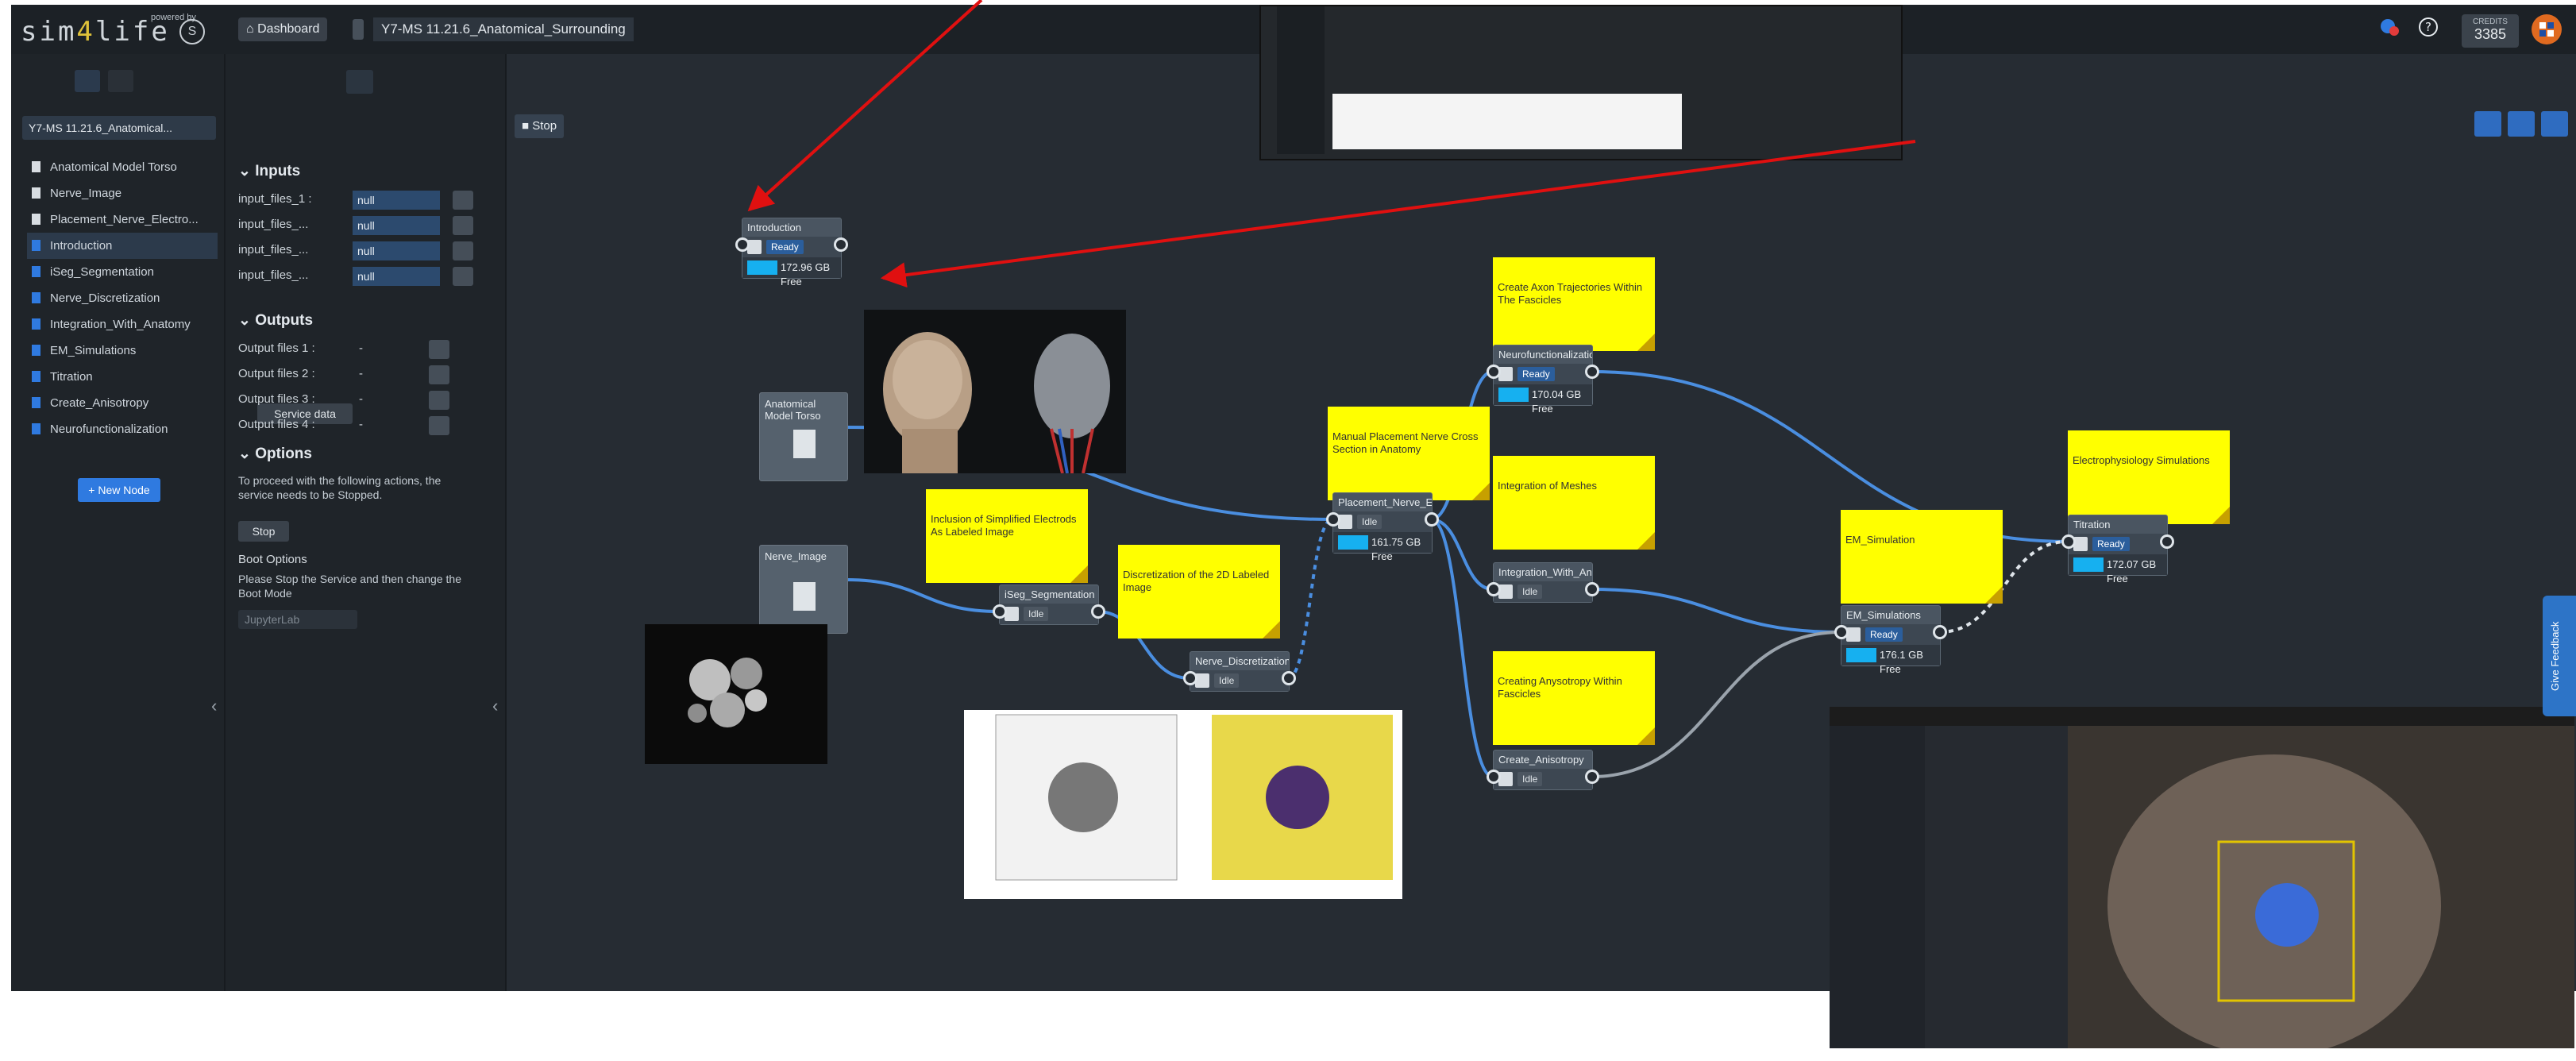 Image resolution: width=2576 pixels, height=1061 pixels. I want to click on give-feedback-button: Give Feedback, so click(2559, 656).